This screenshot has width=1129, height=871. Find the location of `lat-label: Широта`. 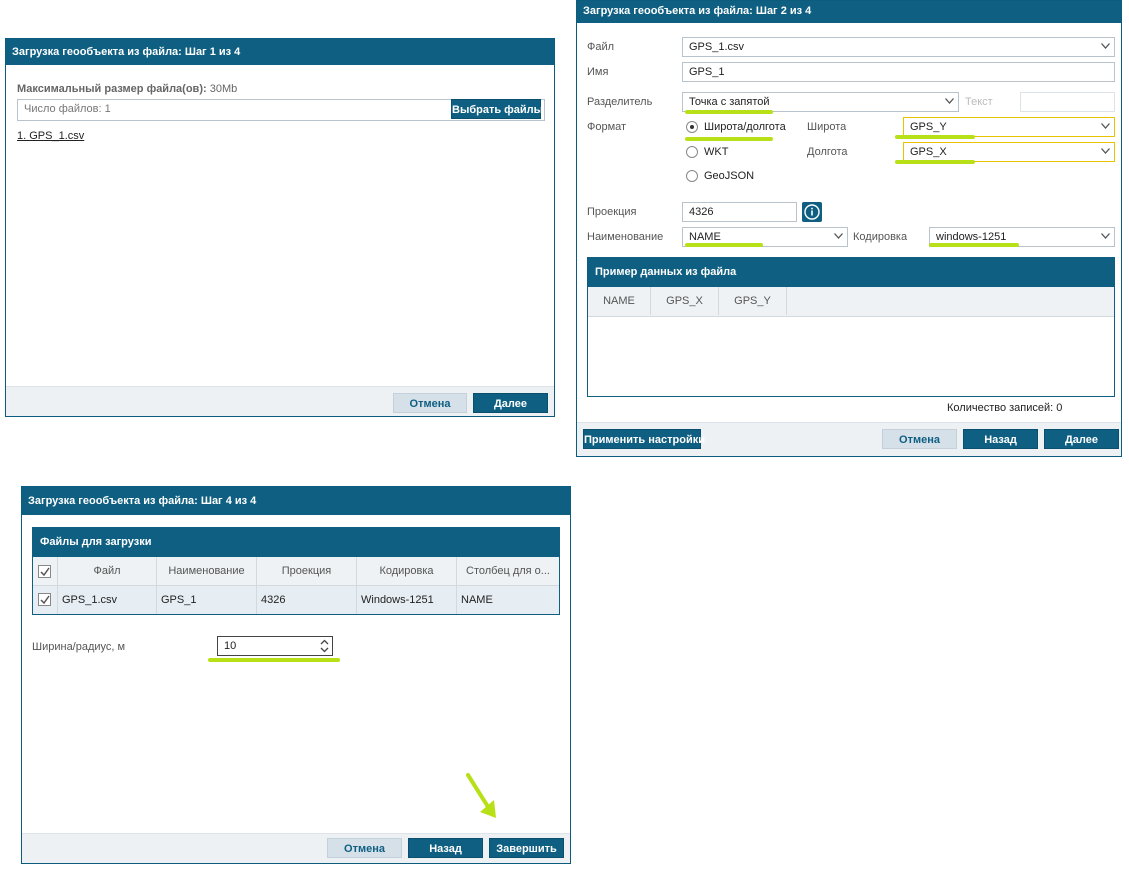

lat-label: Широта is located at coordinates (827, 127).